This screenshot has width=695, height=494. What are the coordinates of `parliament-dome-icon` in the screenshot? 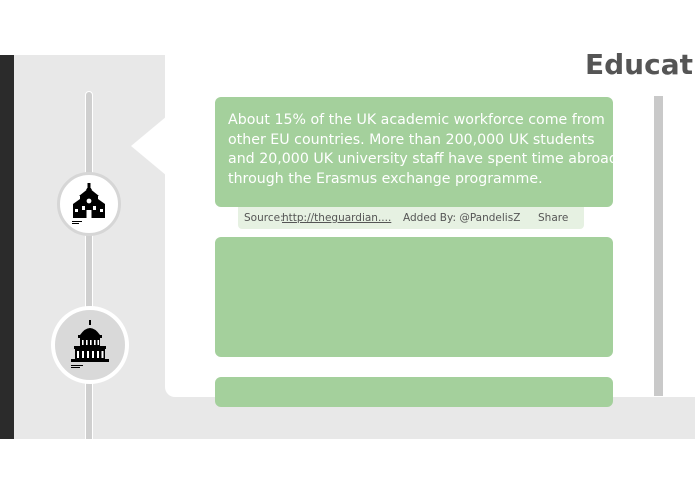 It's located at (90, 344).